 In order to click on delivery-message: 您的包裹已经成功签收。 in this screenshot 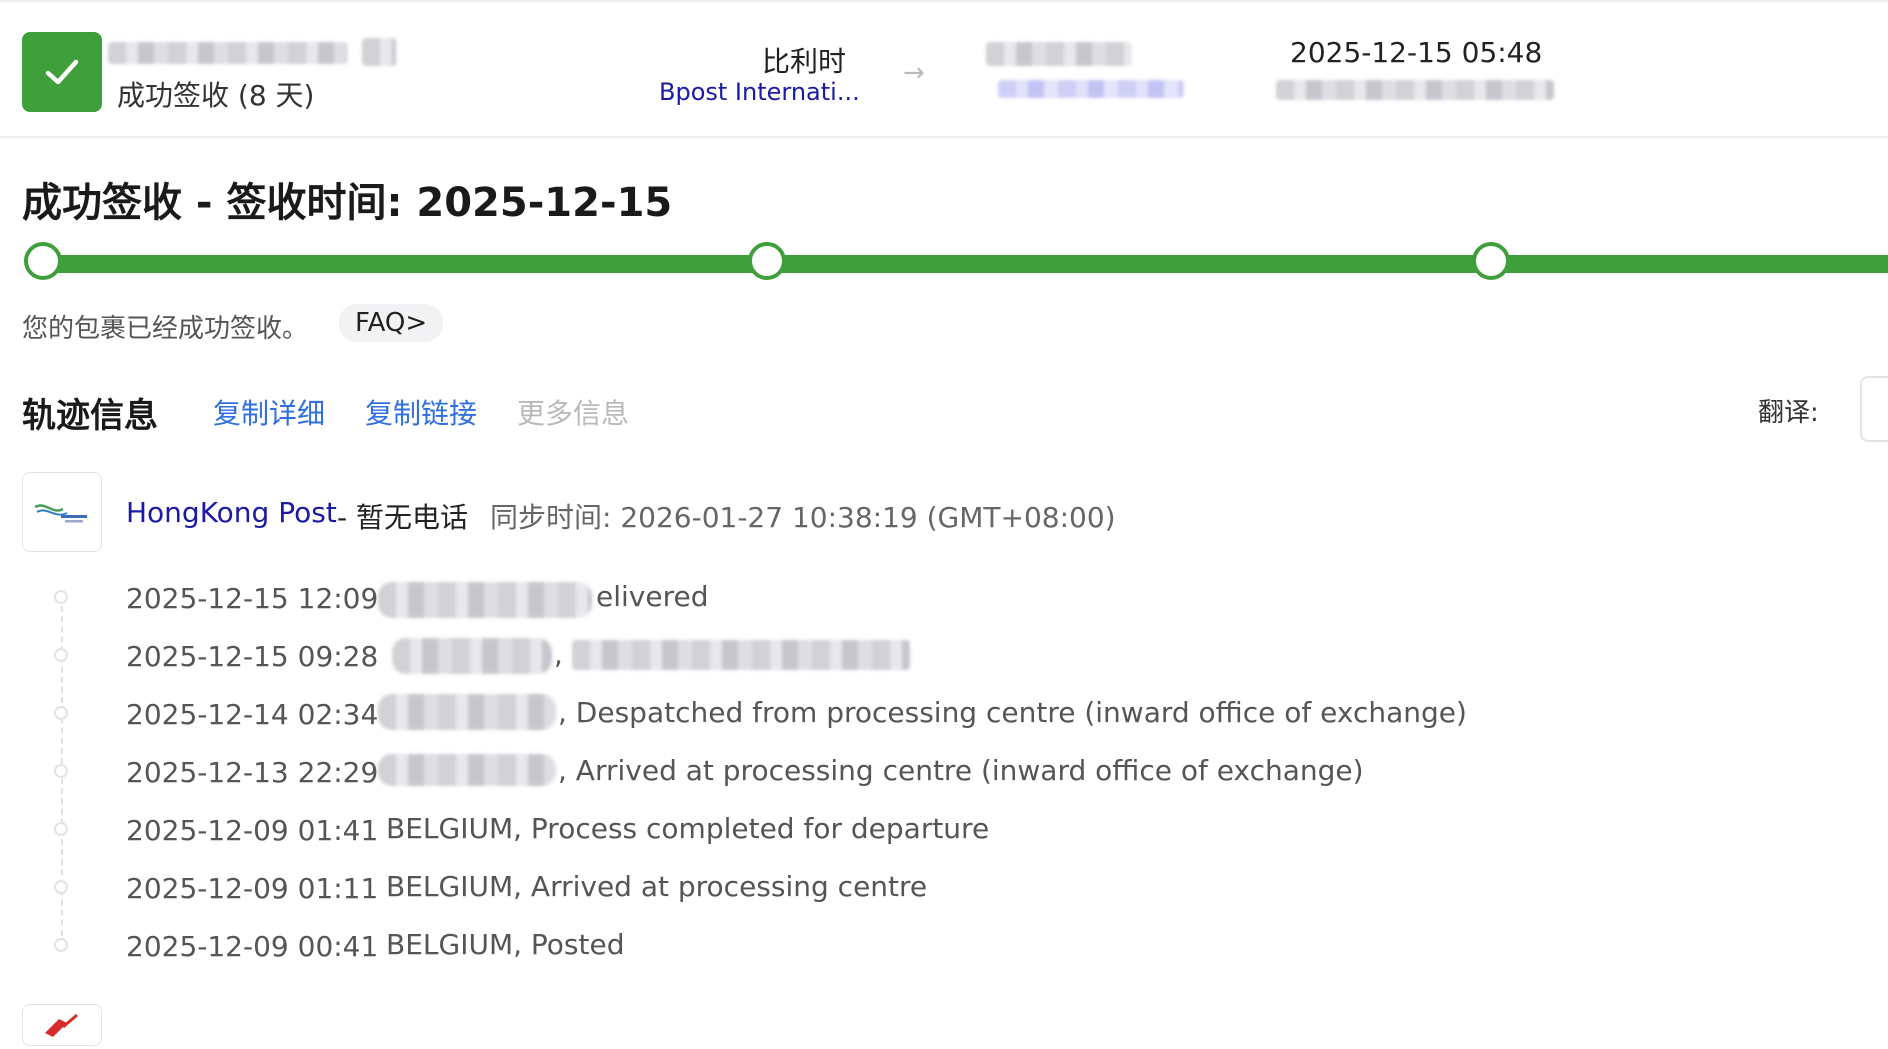, I will do `click(165, 329)`.